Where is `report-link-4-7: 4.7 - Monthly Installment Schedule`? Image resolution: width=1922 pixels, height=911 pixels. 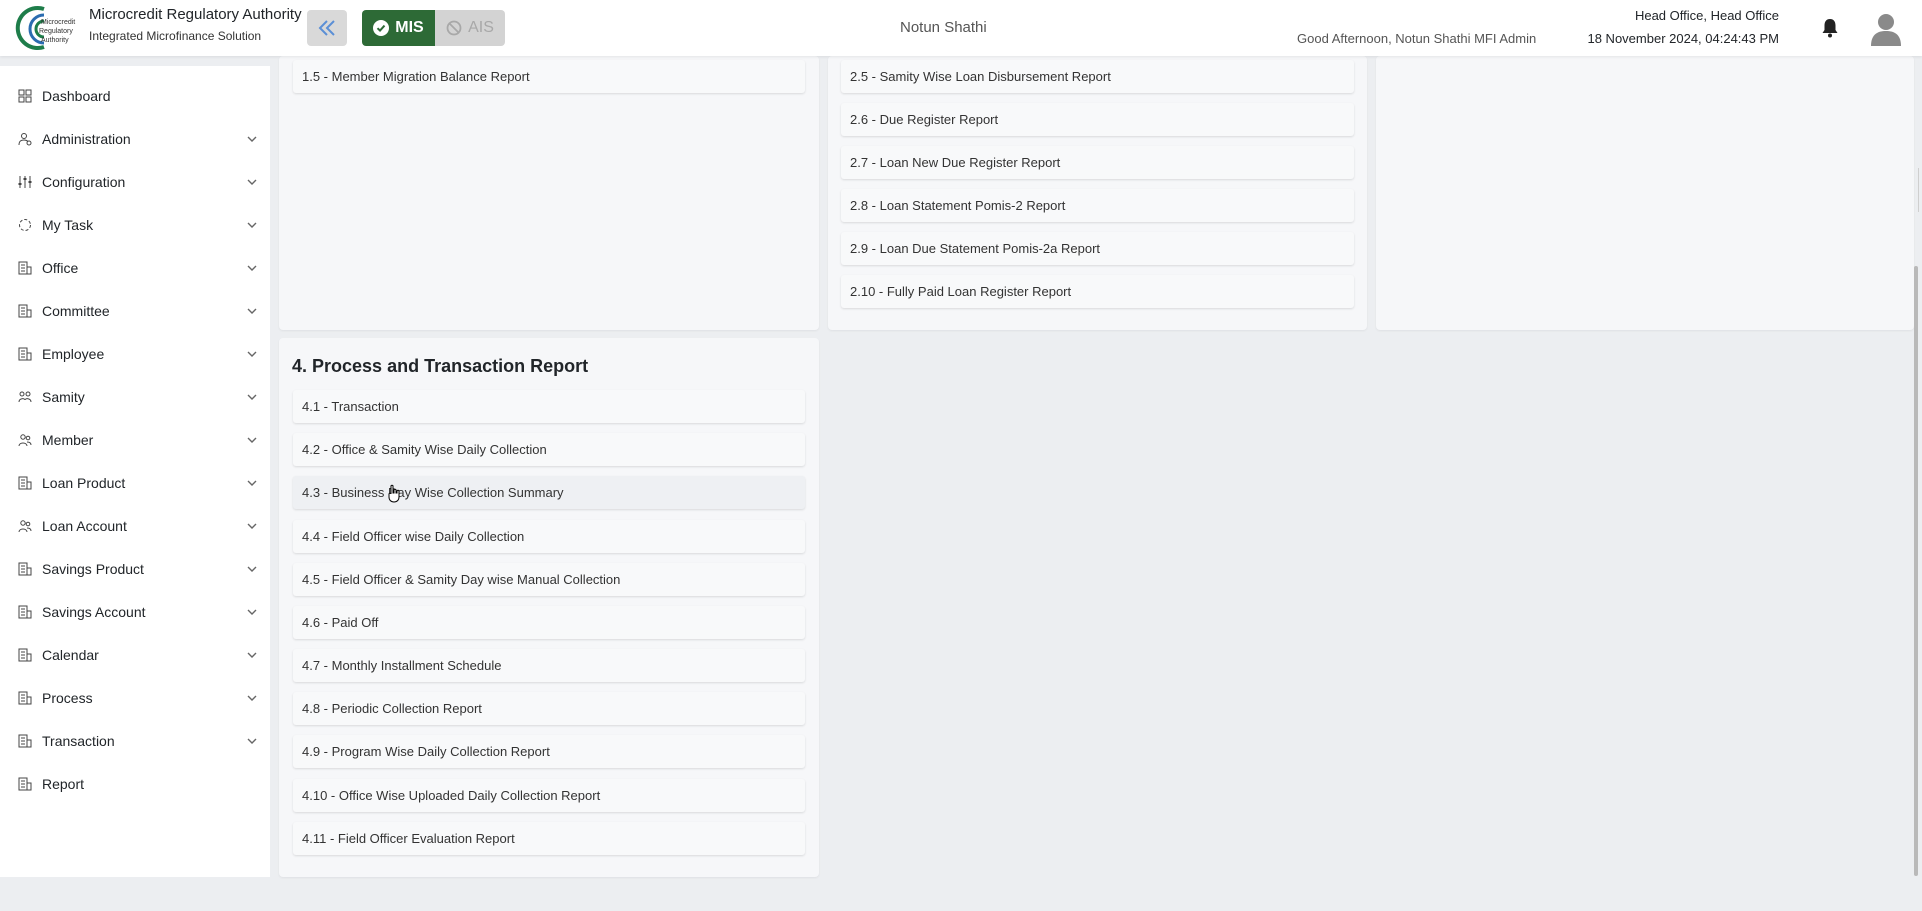 report-link-4-7: 4.7 - Monthly Installment Schedule is located at coordinates (549, 665).